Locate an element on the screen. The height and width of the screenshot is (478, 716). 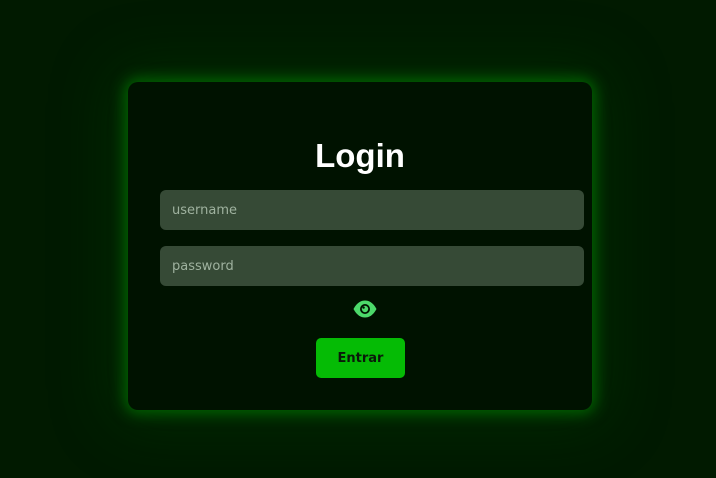
submit-button: Entrar is located at coordinates (360, 358).